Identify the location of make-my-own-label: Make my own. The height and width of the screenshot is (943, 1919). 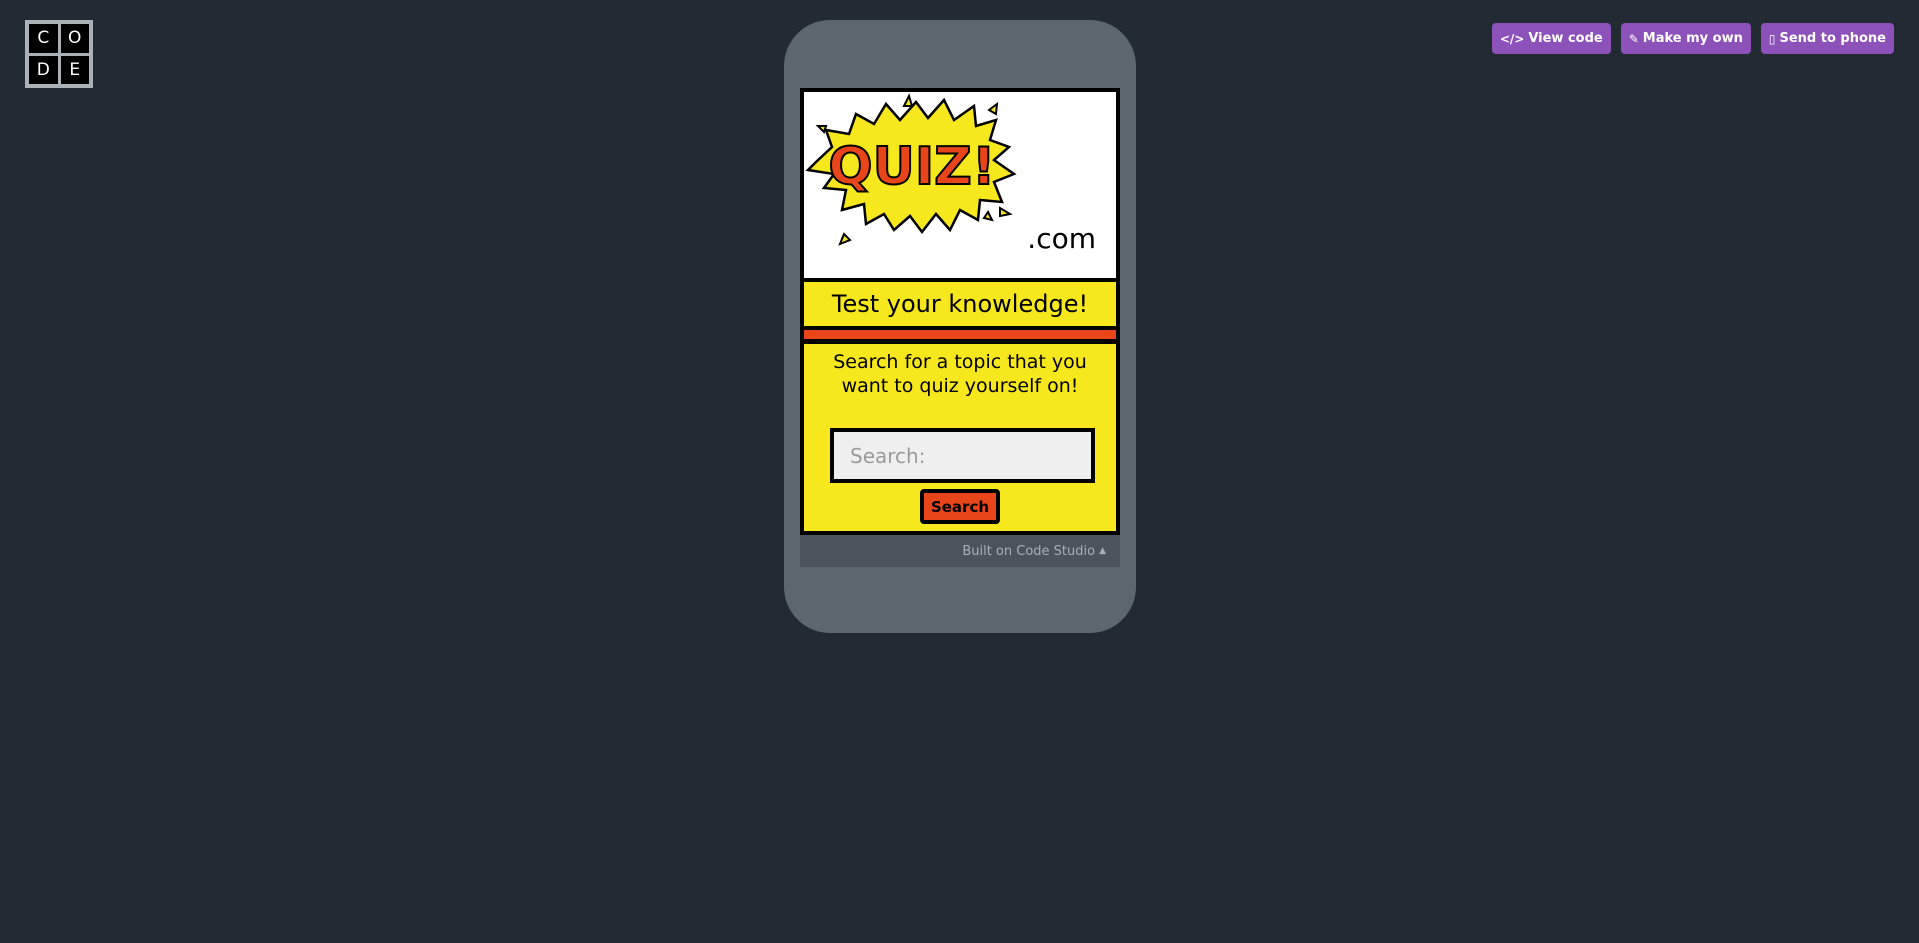
(1692, 38).